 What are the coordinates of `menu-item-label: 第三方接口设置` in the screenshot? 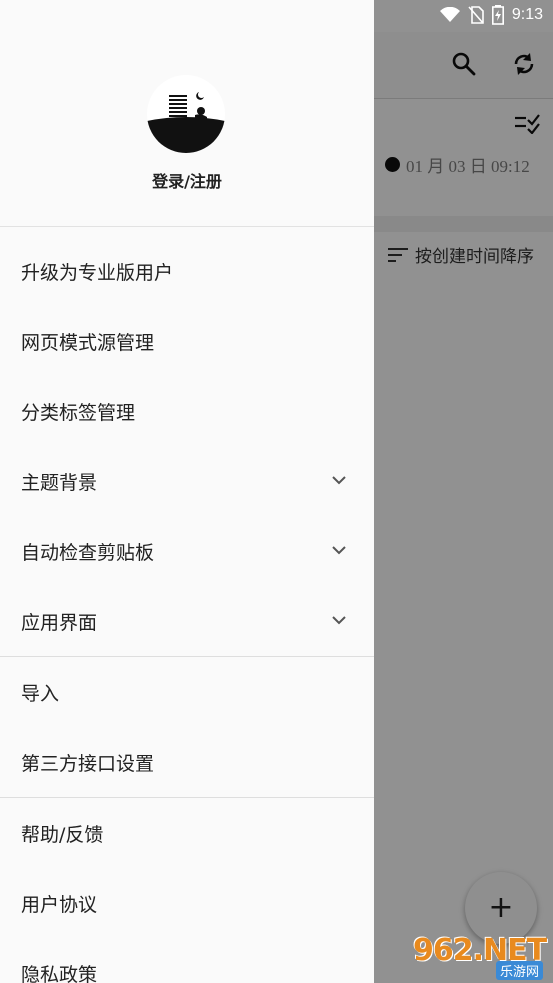 It's located at (88, 764).